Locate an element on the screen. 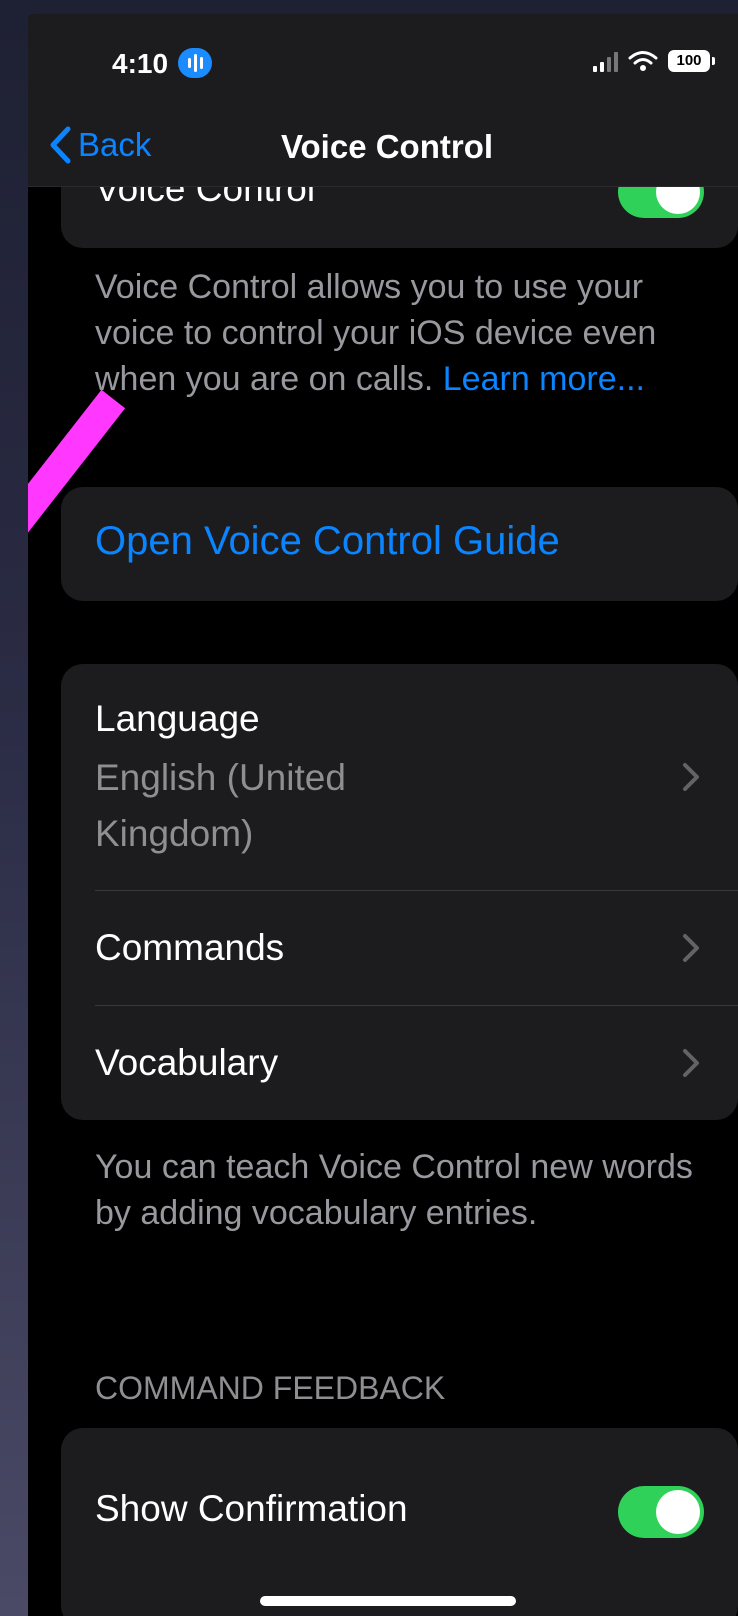 This screenshot has width=738, height=1616. show-confirmation-label: Show Confirmation is located at coordinates (251, 1508).